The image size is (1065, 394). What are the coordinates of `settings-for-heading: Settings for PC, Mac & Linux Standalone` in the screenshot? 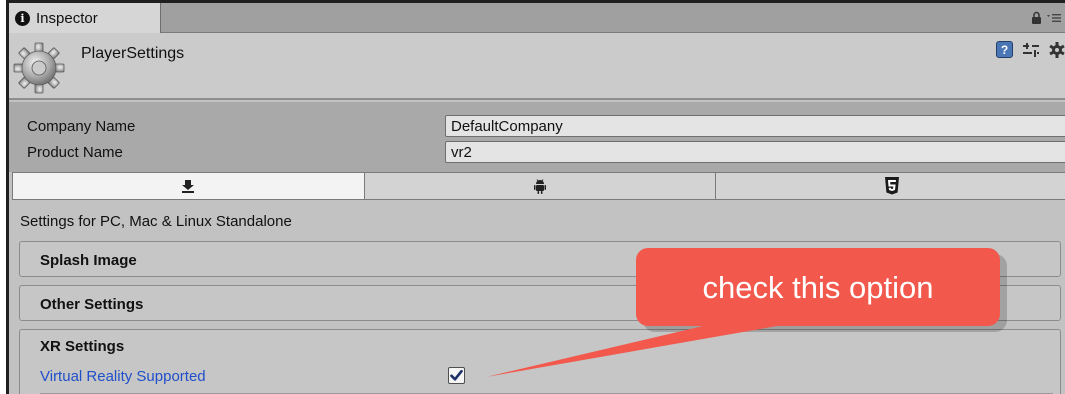 It's located at (156, 221).